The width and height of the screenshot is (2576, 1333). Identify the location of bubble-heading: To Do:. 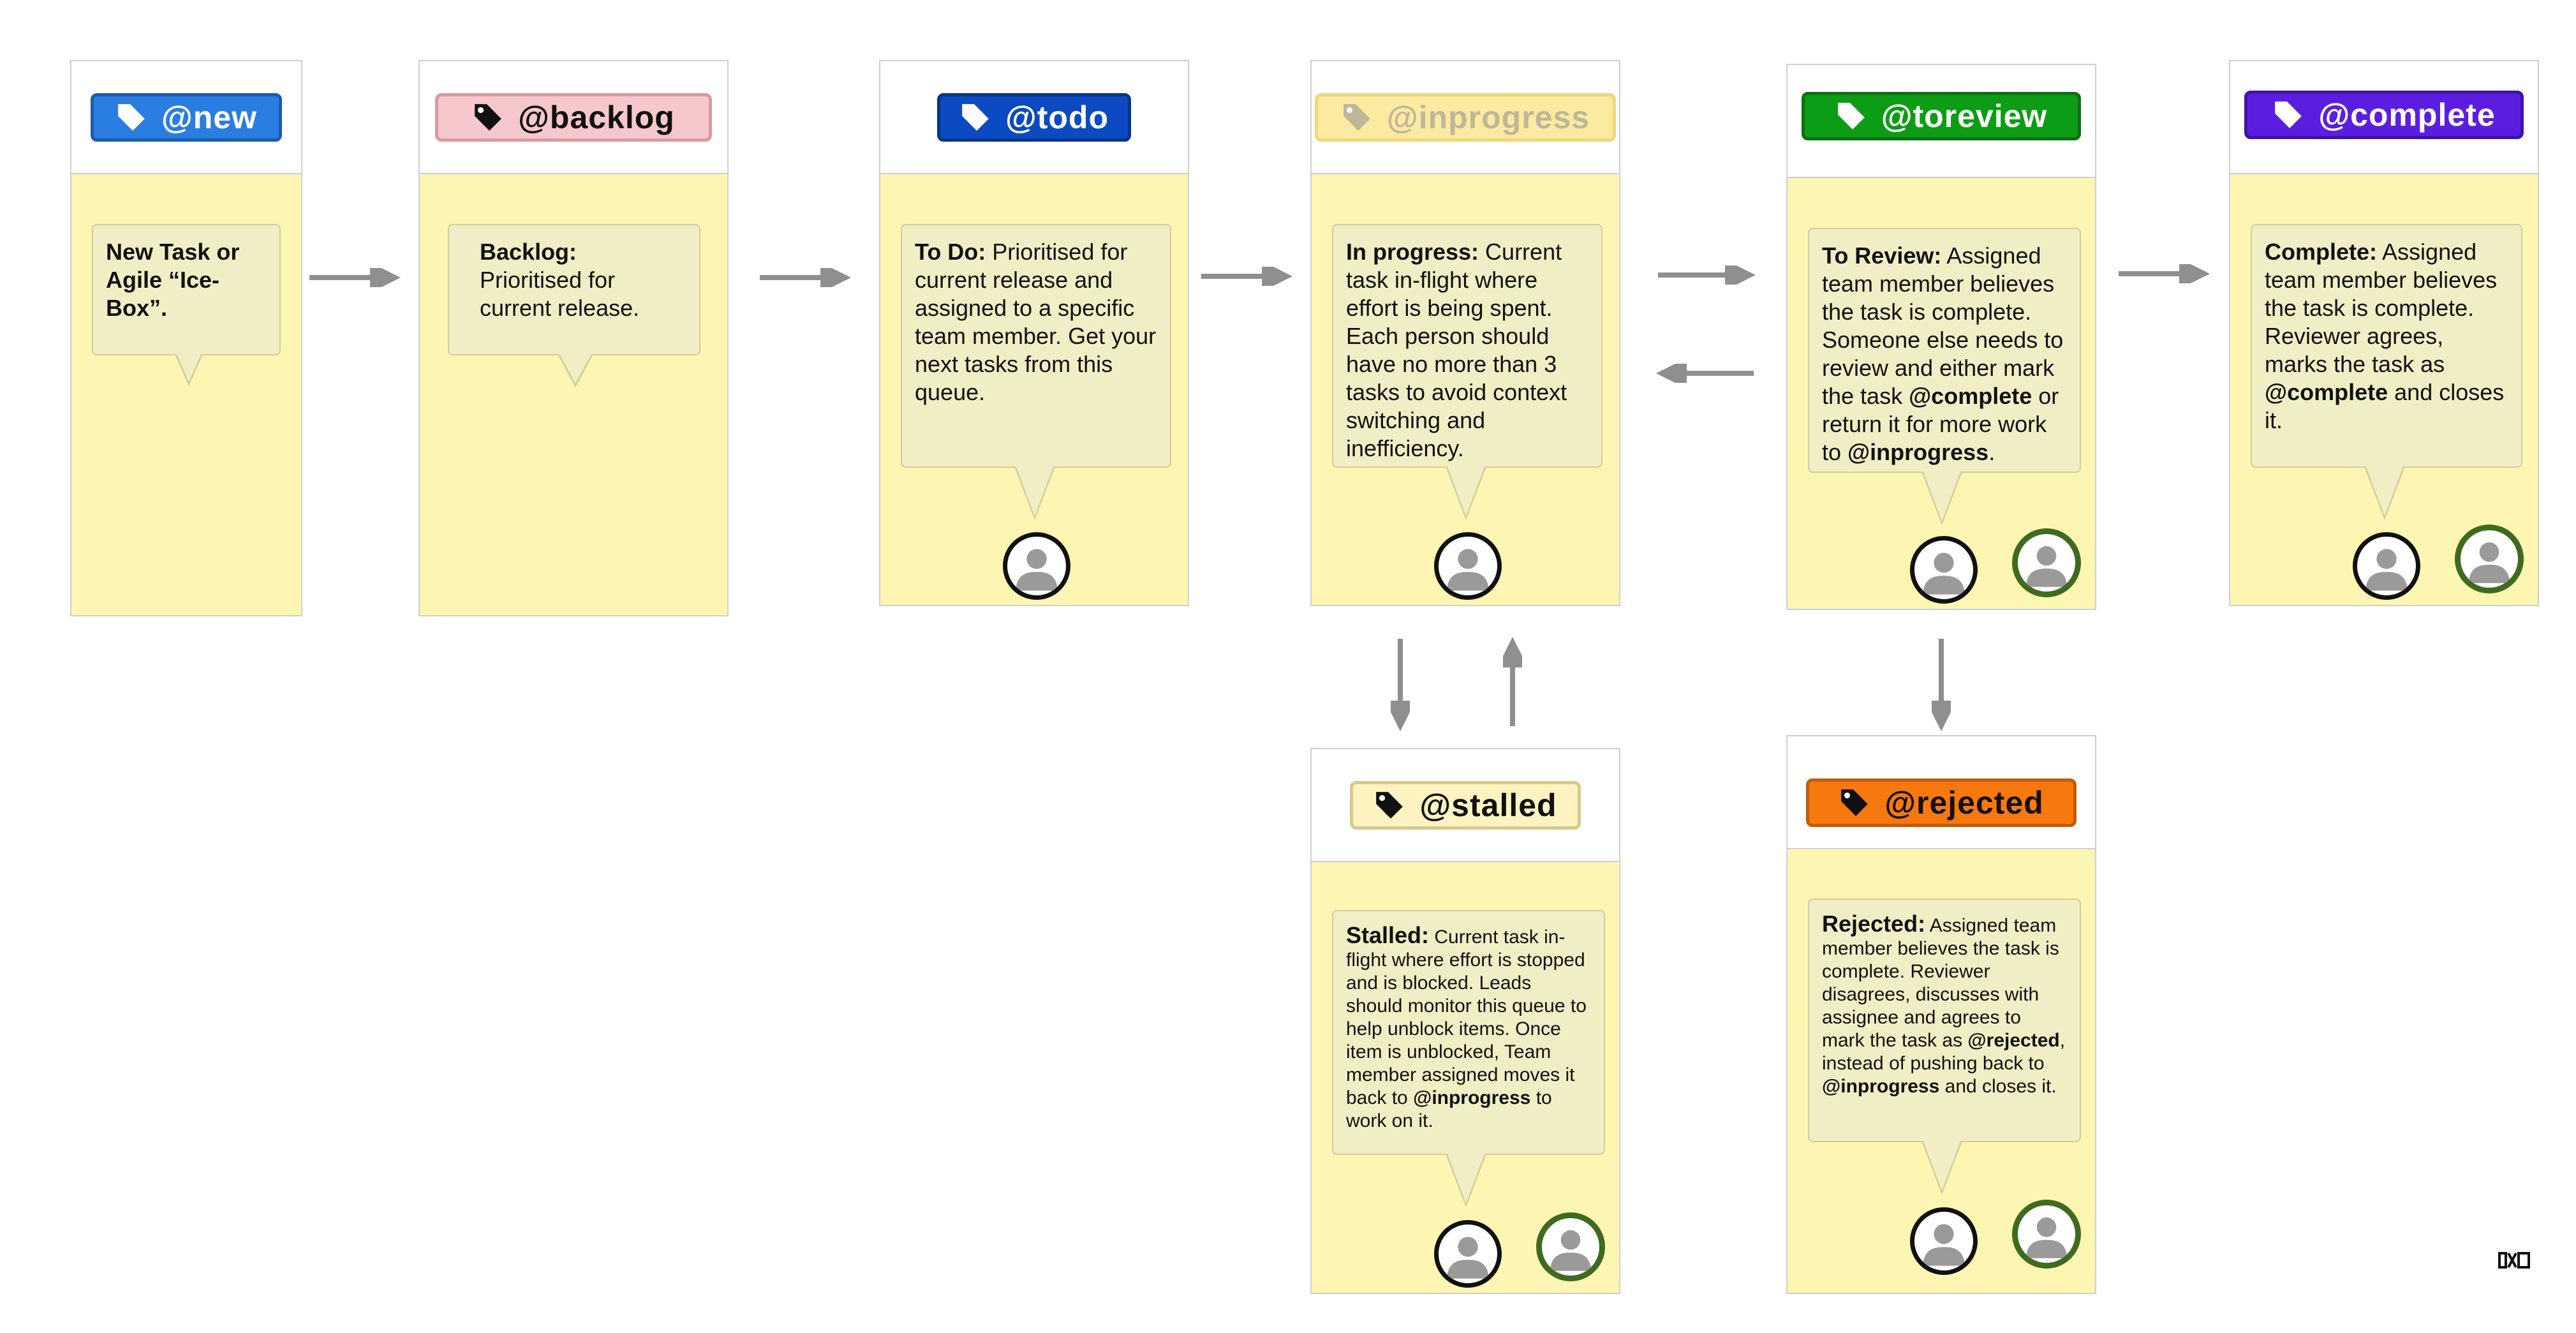
(950, 252).